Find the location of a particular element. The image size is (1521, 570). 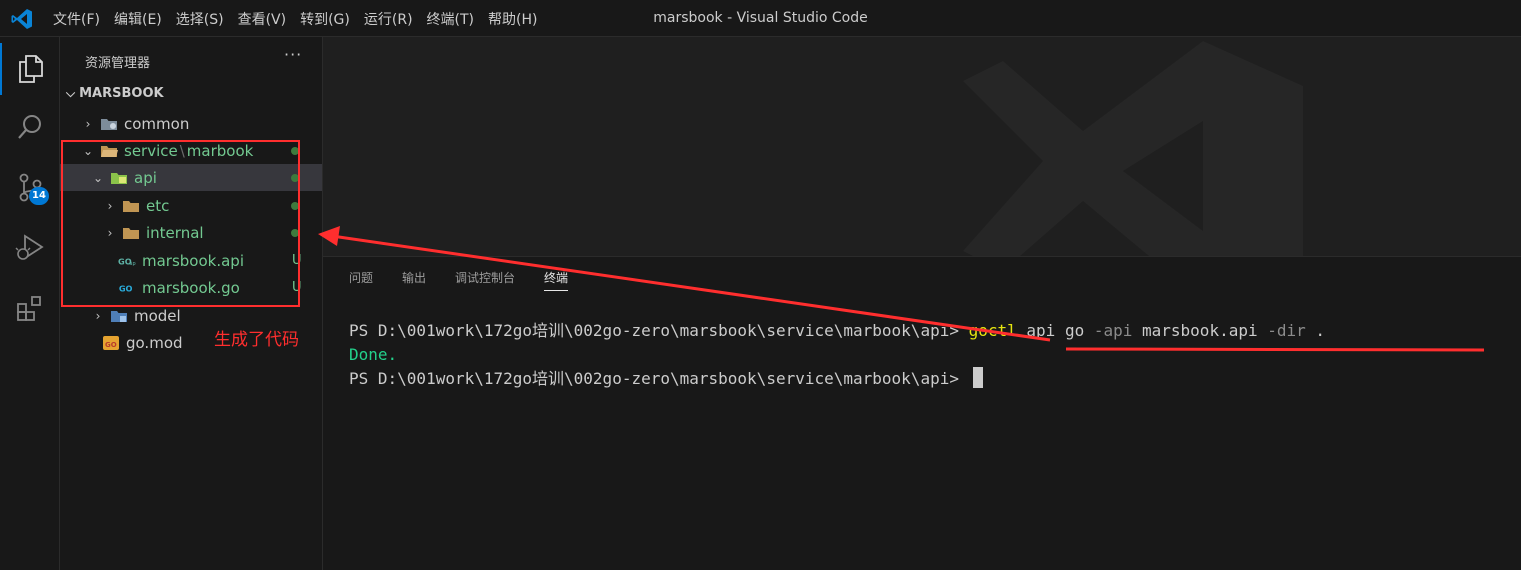

menu-terminal: 终端(T) is located at coordinates (450, 19).